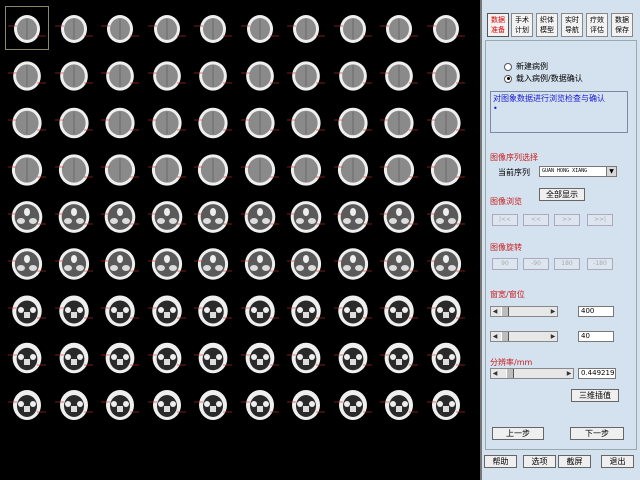 Image resolution: width=640 pixels, height=480 pixels. What do you see at coordinates (597, 373) in the screenshot?
I see `resolution-field: 0.449219` at bounding box center [597, 373].